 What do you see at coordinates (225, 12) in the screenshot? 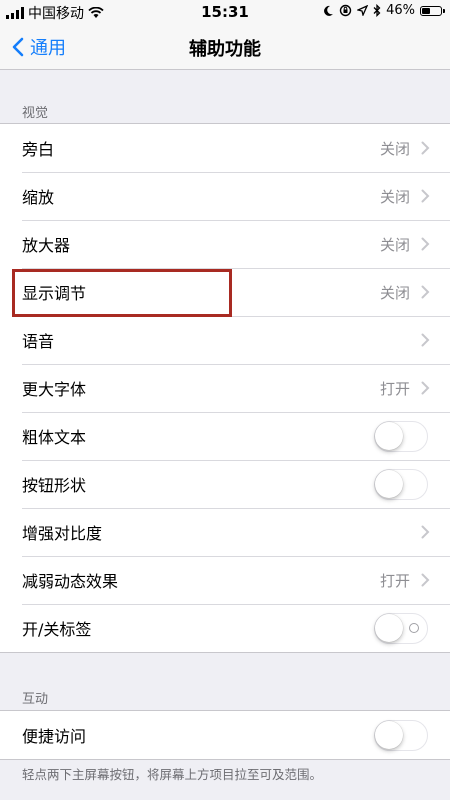
I see `status-bar: 中国移动 15:31 46%` at bounding box center [225, 12].